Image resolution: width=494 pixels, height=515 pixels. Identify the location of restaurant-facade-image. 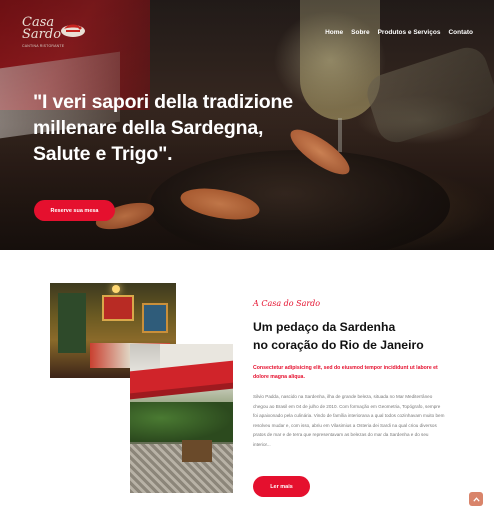
(181, 418).